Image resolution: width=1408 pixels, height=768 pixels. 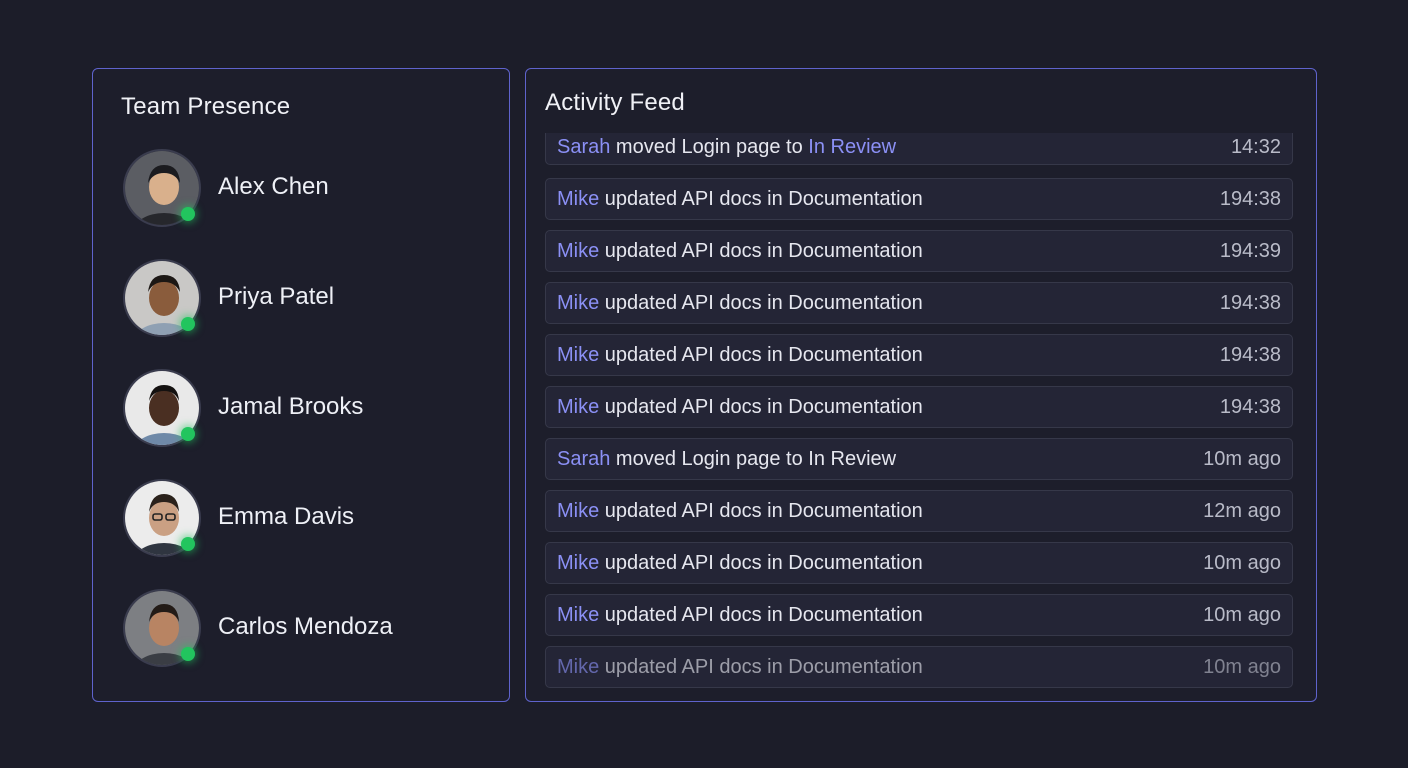 What do you see at coordinates (1255, 147) in the screenshot?
I see `feed-timestamp: 14:32` at bounding box center [1255, 147].